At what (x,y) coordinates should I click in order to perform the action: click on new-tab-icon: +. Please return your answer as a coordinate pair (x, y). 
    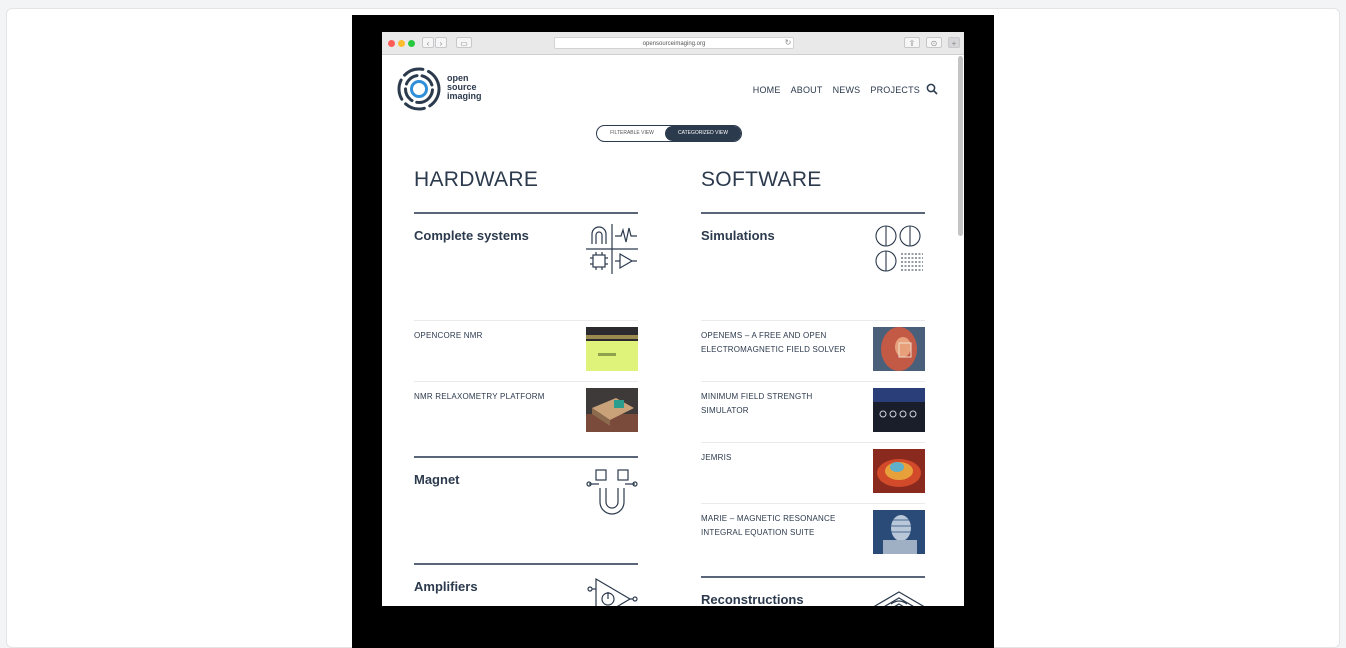
    Looking at the image, I should click on (954, 42).